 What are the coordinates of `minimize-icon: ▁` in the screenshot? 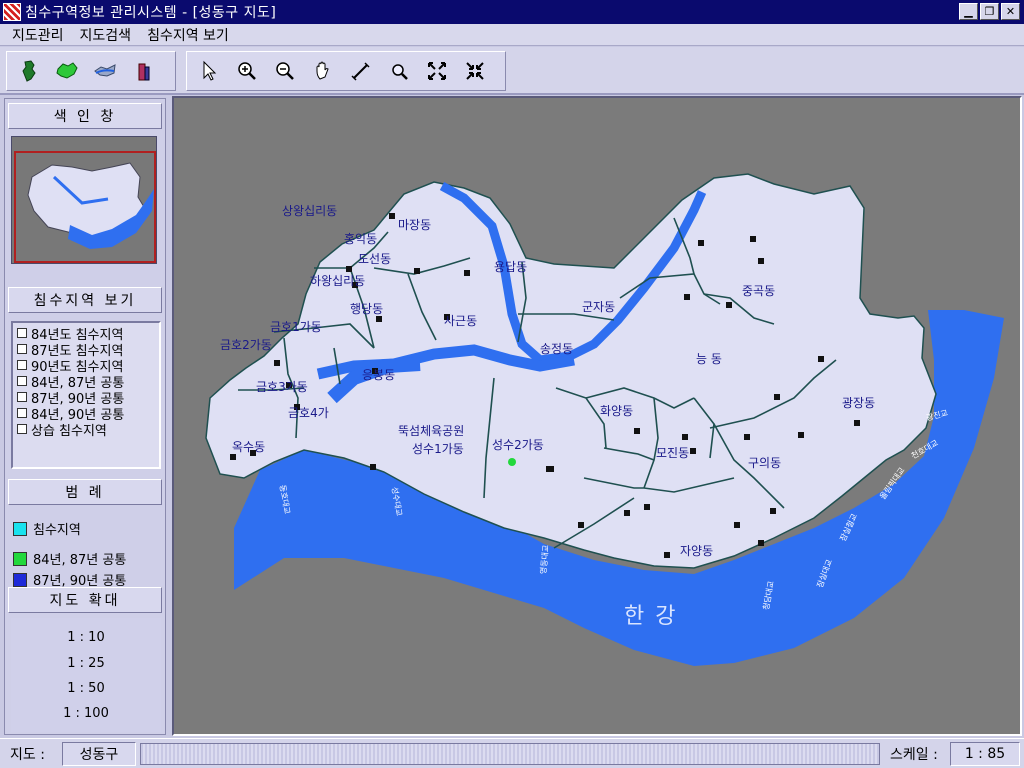 It's located at (968, 11).